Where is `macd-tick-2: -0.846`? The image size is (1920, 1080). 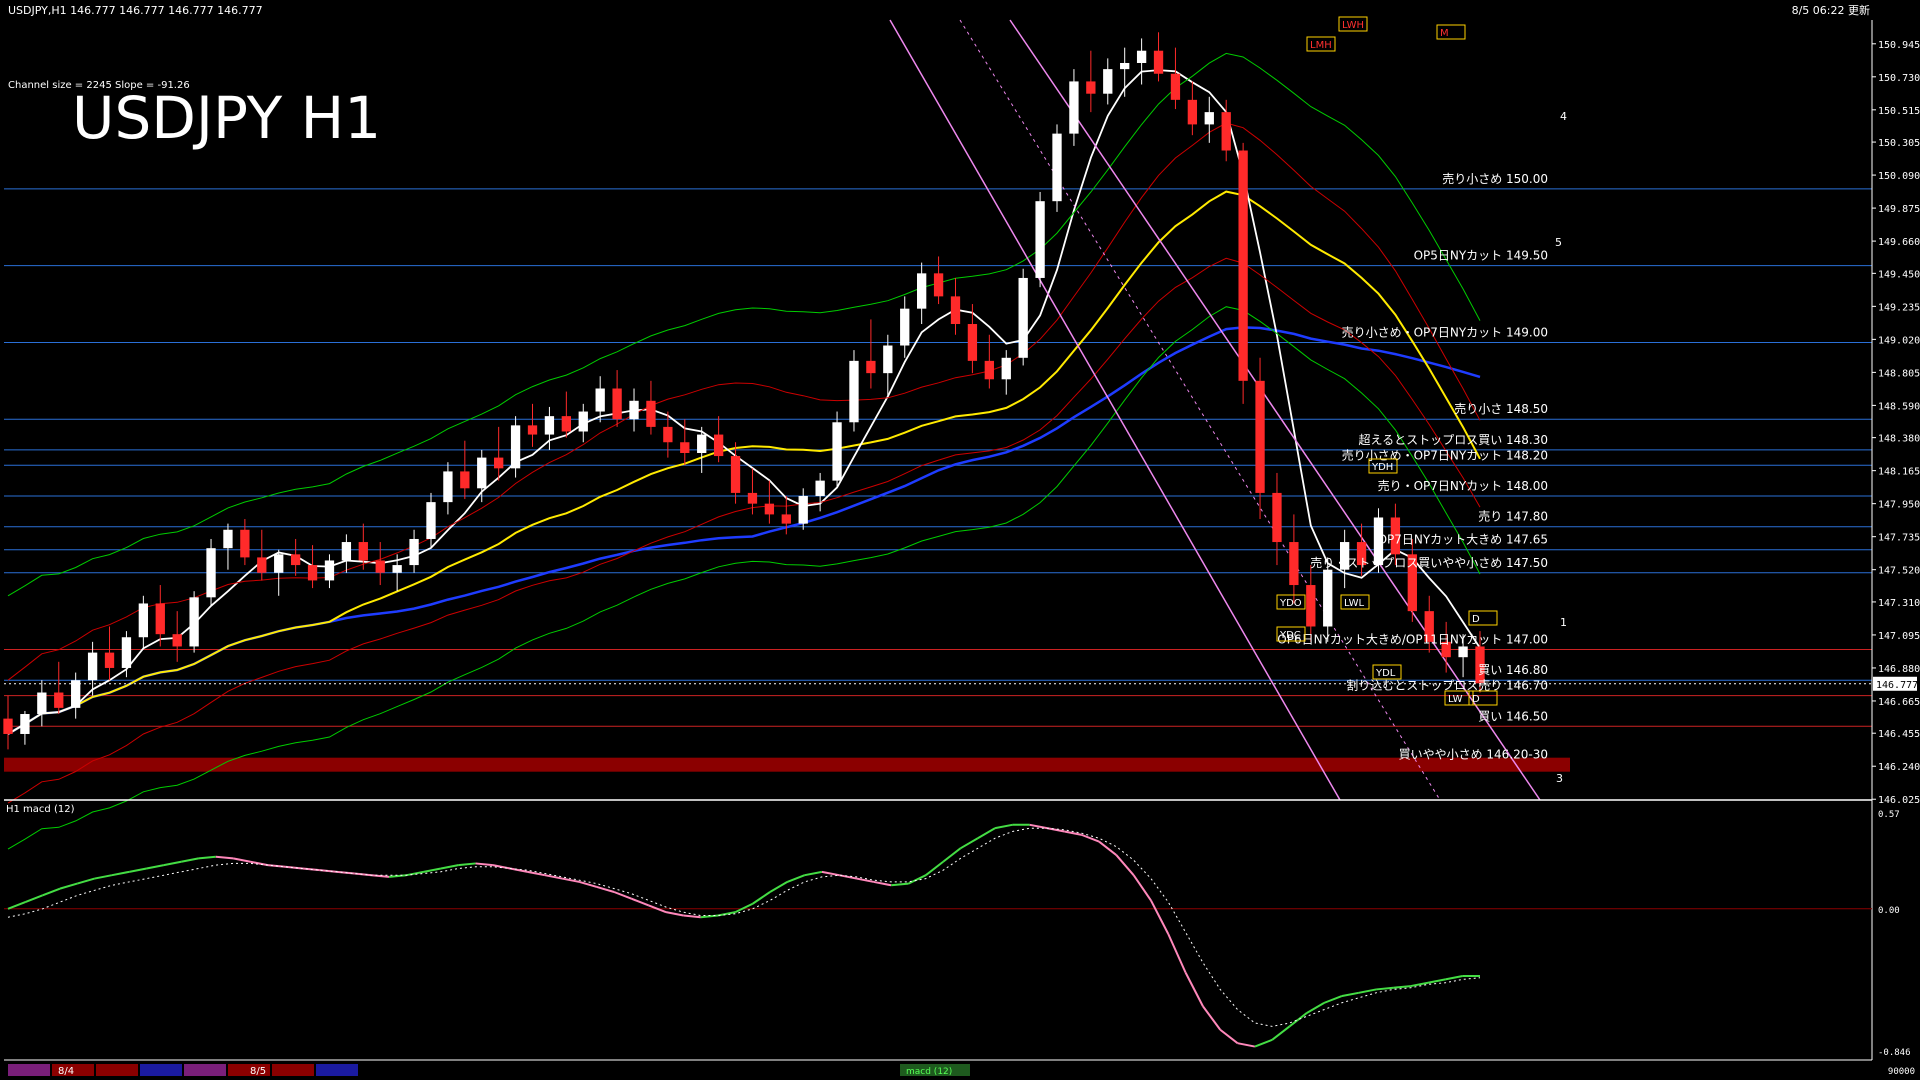
macd-tick-2: -0.846 is located at coordinates (1894, 1053).